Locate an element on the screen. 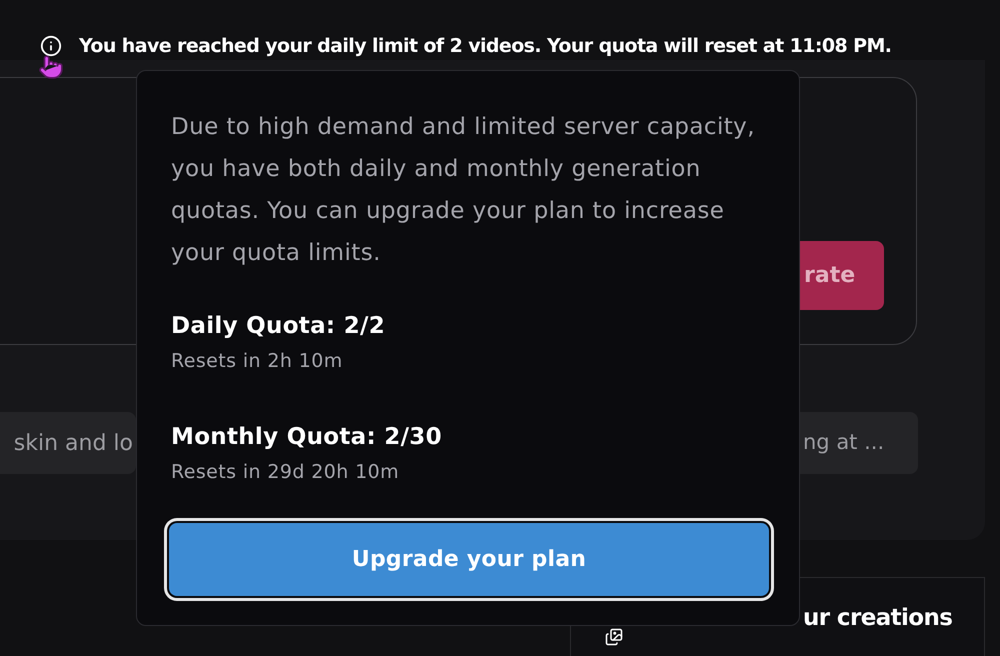  upgrade-plan-button: Upgrade your plan is located at coordinates (469, 559).